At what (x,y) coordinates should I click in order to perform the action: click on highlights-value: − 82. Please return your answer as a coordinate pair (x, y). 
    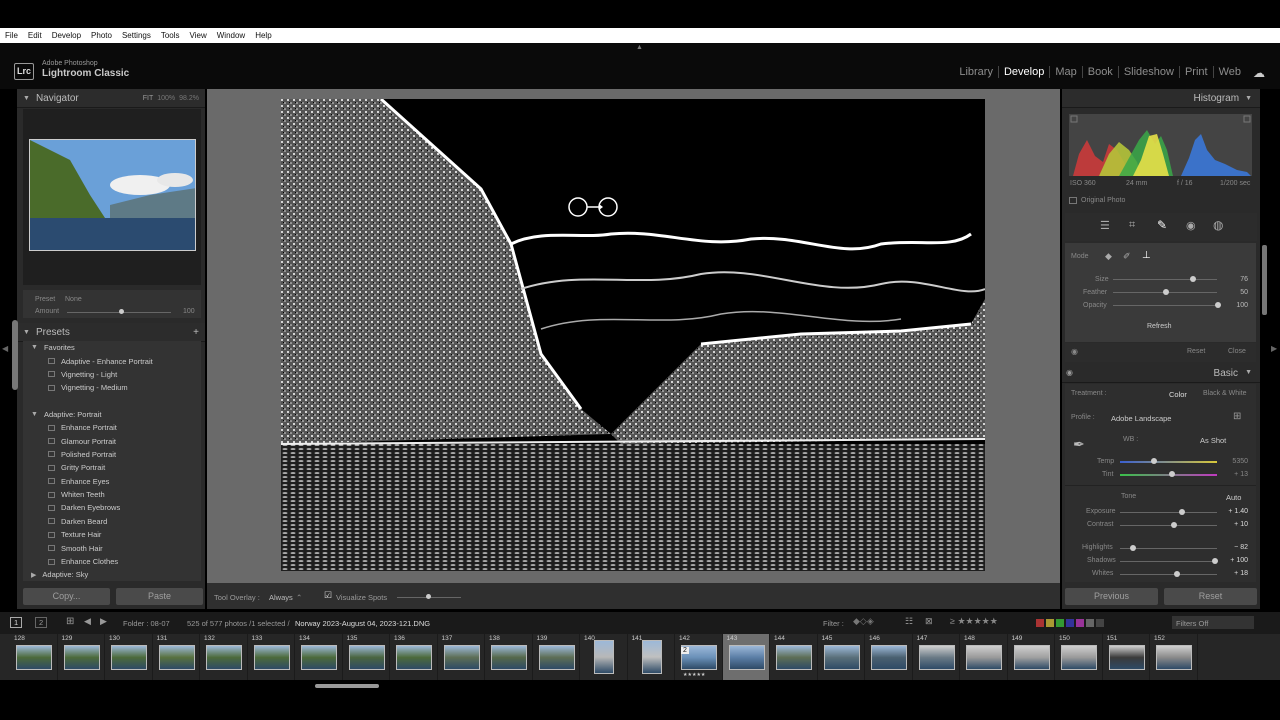
    Looking at the image, I should click on (1241, 547).